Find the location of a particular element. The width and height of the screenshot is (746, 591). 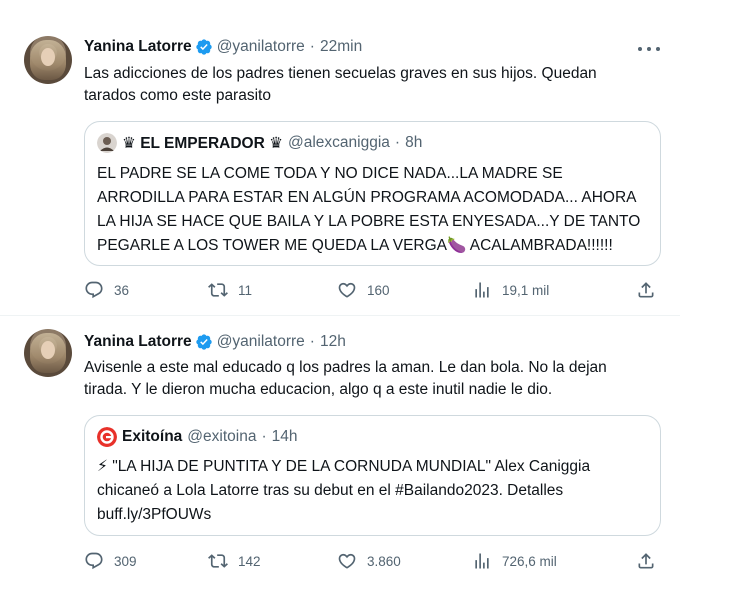

tweet-header: Yanina Latorre @yanilatorre · 22min is located at coordinates (223, 47).